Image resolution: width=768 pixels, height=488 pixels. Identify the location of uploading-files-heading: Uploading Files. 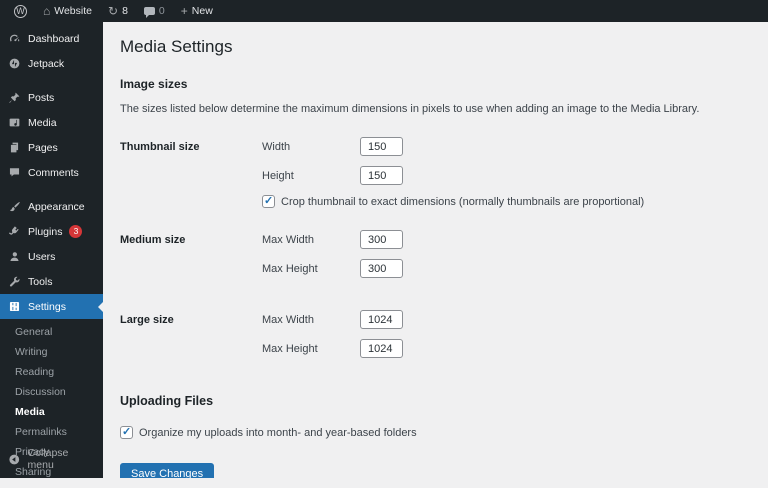
(167, 401).